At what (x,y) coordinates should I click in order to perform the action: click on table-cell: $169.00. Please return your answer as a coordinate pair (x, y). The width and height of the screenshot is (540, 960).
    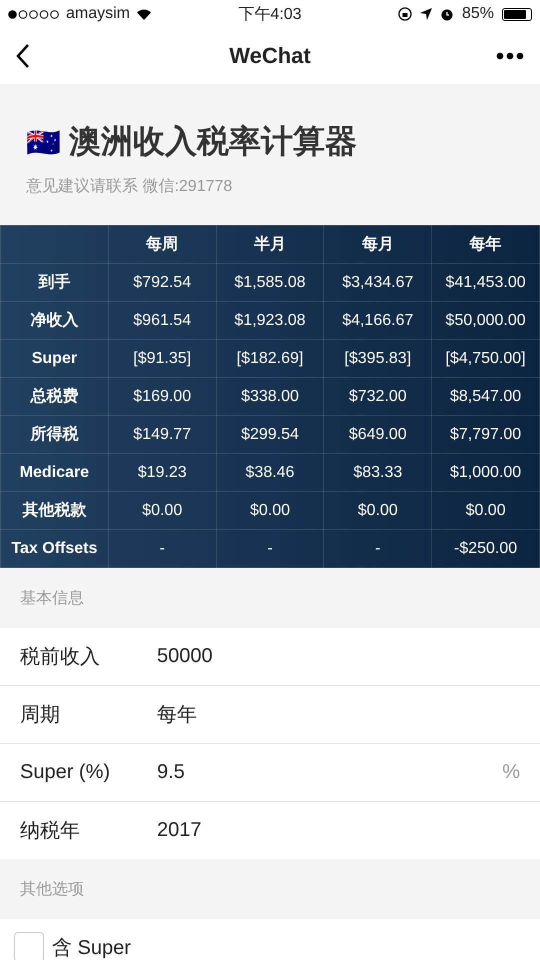
    Looking at the image, I should click on (162, 397).